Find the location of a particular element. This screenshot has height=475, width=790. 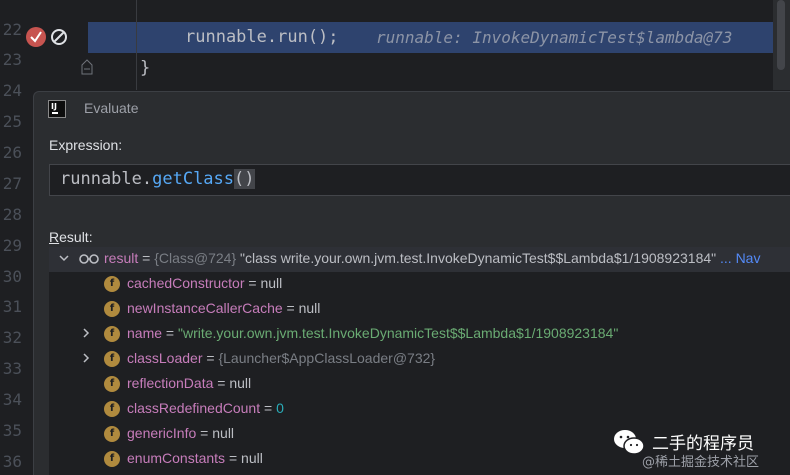

tree-row-text: enumConstants = null is located at coordinates (195, 458).